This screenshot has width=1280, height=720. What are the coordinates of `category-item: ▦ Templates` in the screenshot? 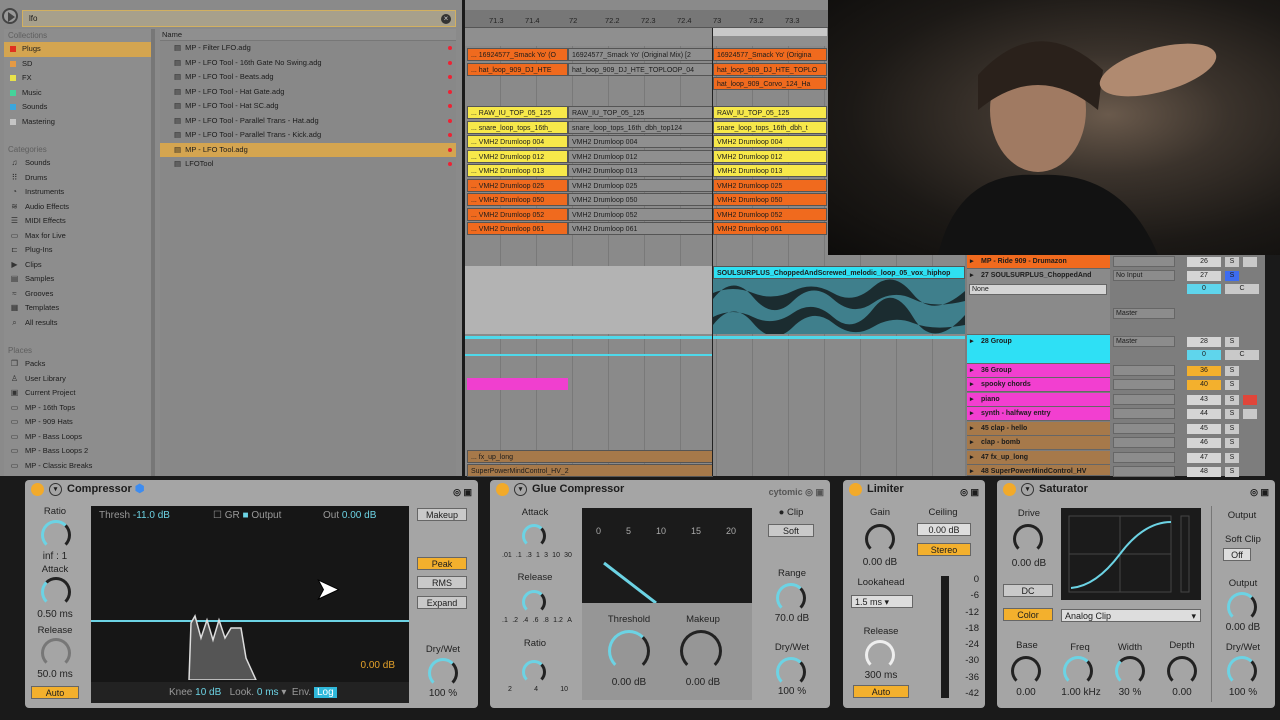 It's located at (77, 308).